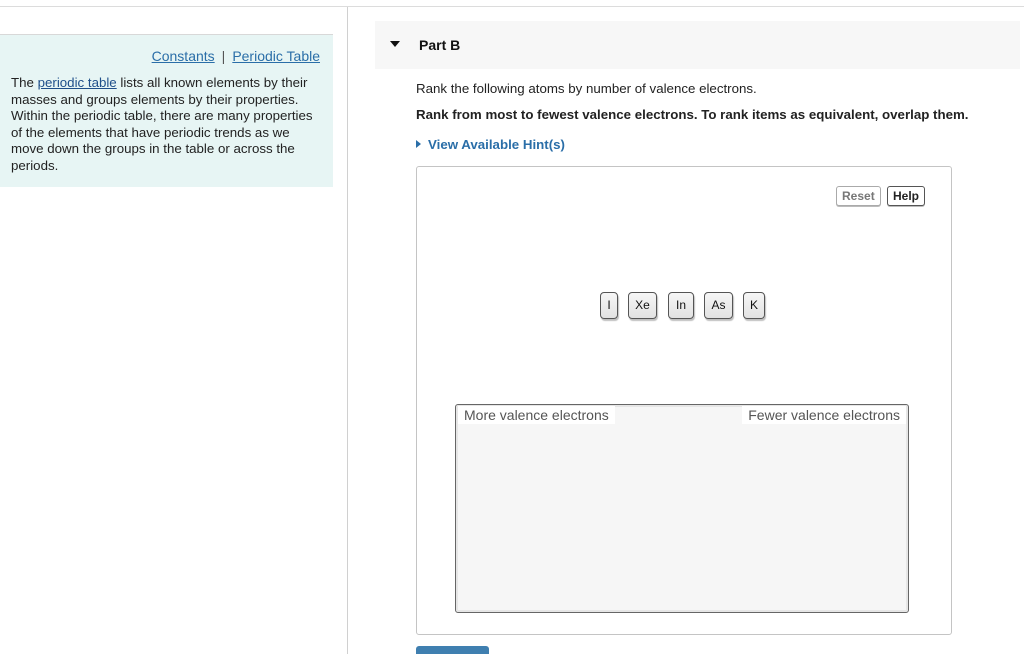 This screenshot has width=1024, height=654. I want to click on resource-links: Constants | Periodic Table, so click(236, 56).